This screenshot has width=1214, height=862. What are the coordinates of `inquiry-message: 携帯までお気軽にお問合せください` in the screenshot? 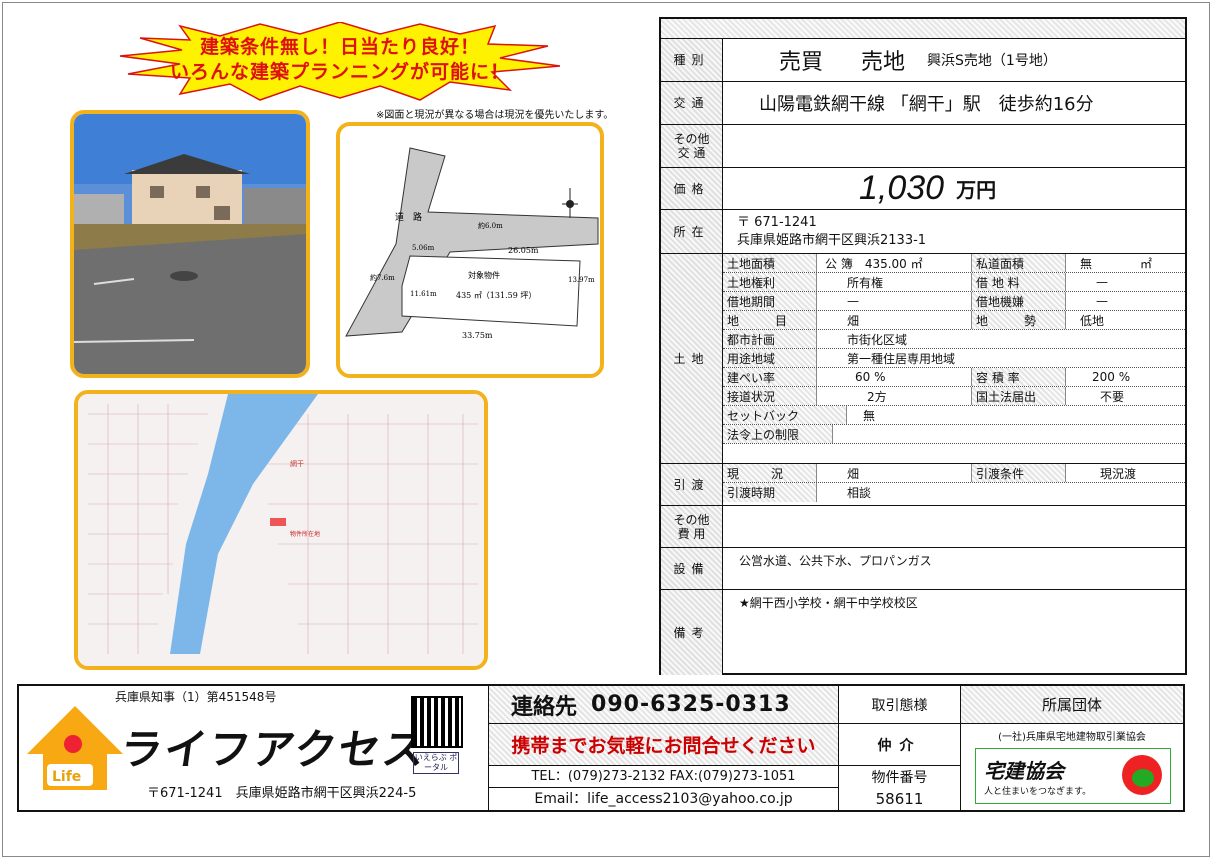 It's located at (663, 745).